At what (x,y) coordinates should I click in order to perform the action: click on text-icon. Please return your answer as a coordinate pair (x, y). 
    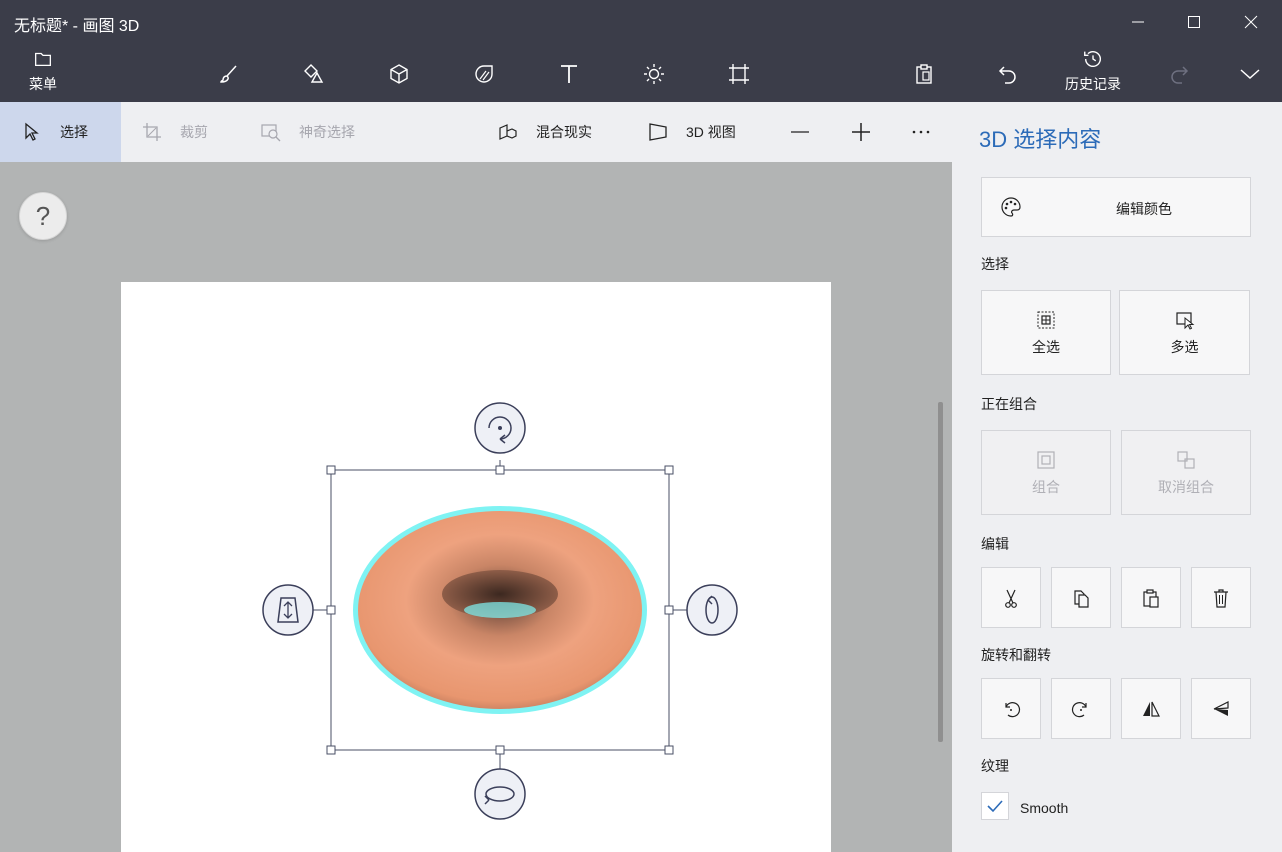
    Looking at the image, I should click on (569, 74).